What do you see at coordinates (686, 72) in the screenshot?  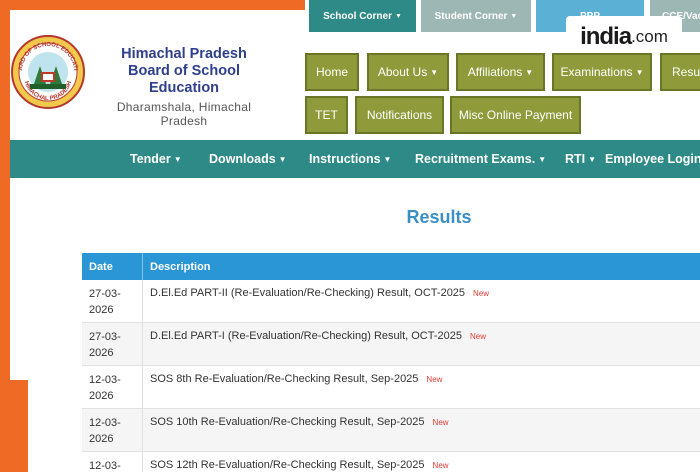 I see `nav-results-label: Resul` at bounding box center [686, 72].